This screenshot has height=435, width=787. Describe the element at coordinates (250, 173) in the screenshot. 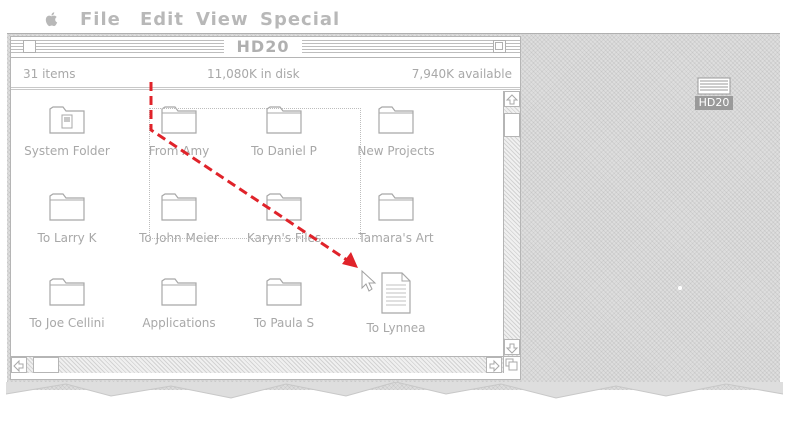

I see `drag-path-arrow` at that location.